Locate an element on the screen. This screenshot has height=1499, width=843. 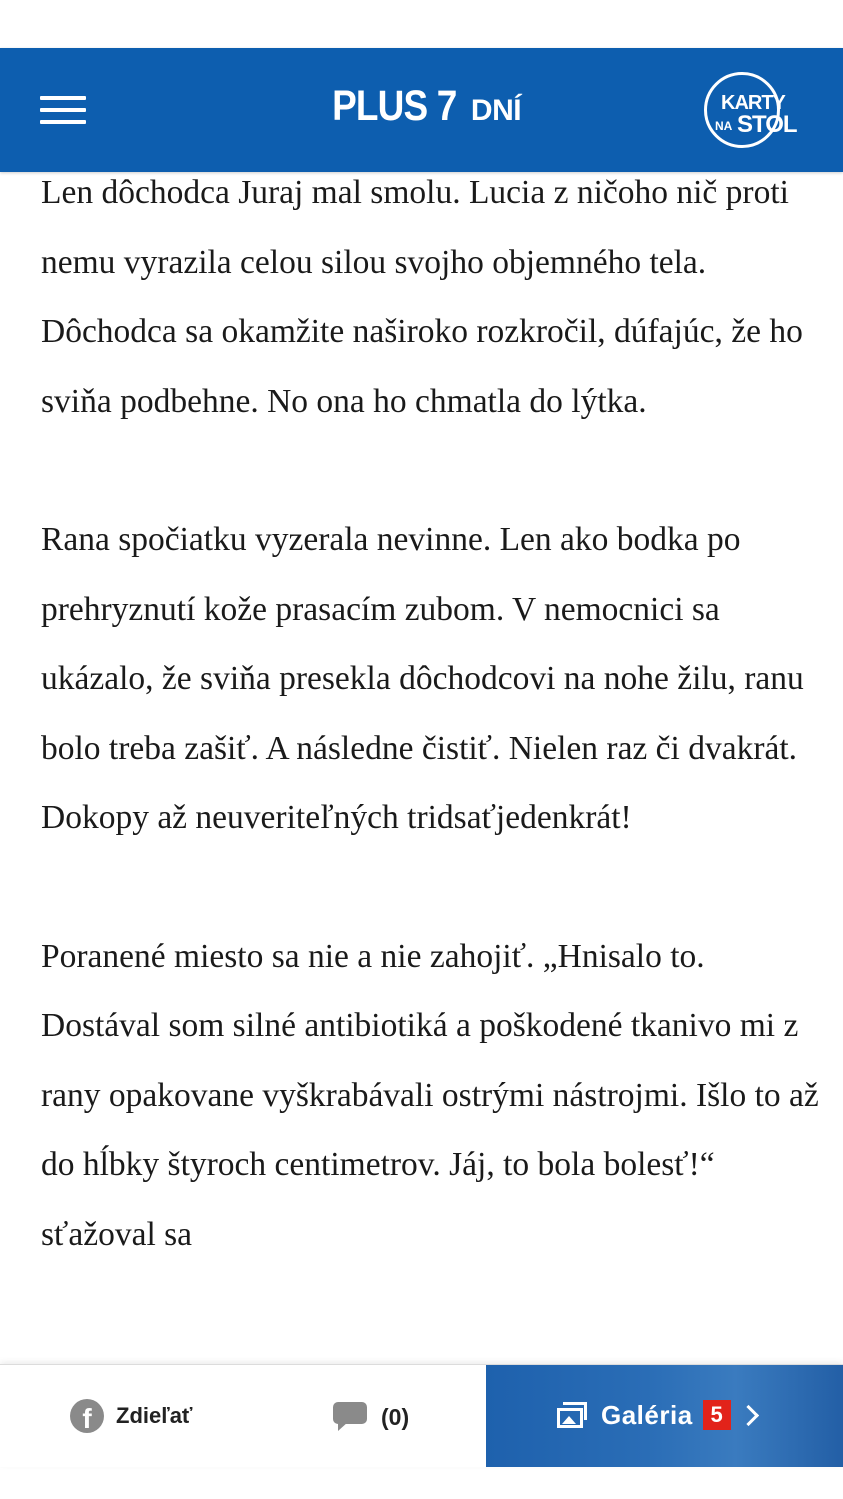
gallery-count-badge: 5 is located at coordinates (716, 1415).